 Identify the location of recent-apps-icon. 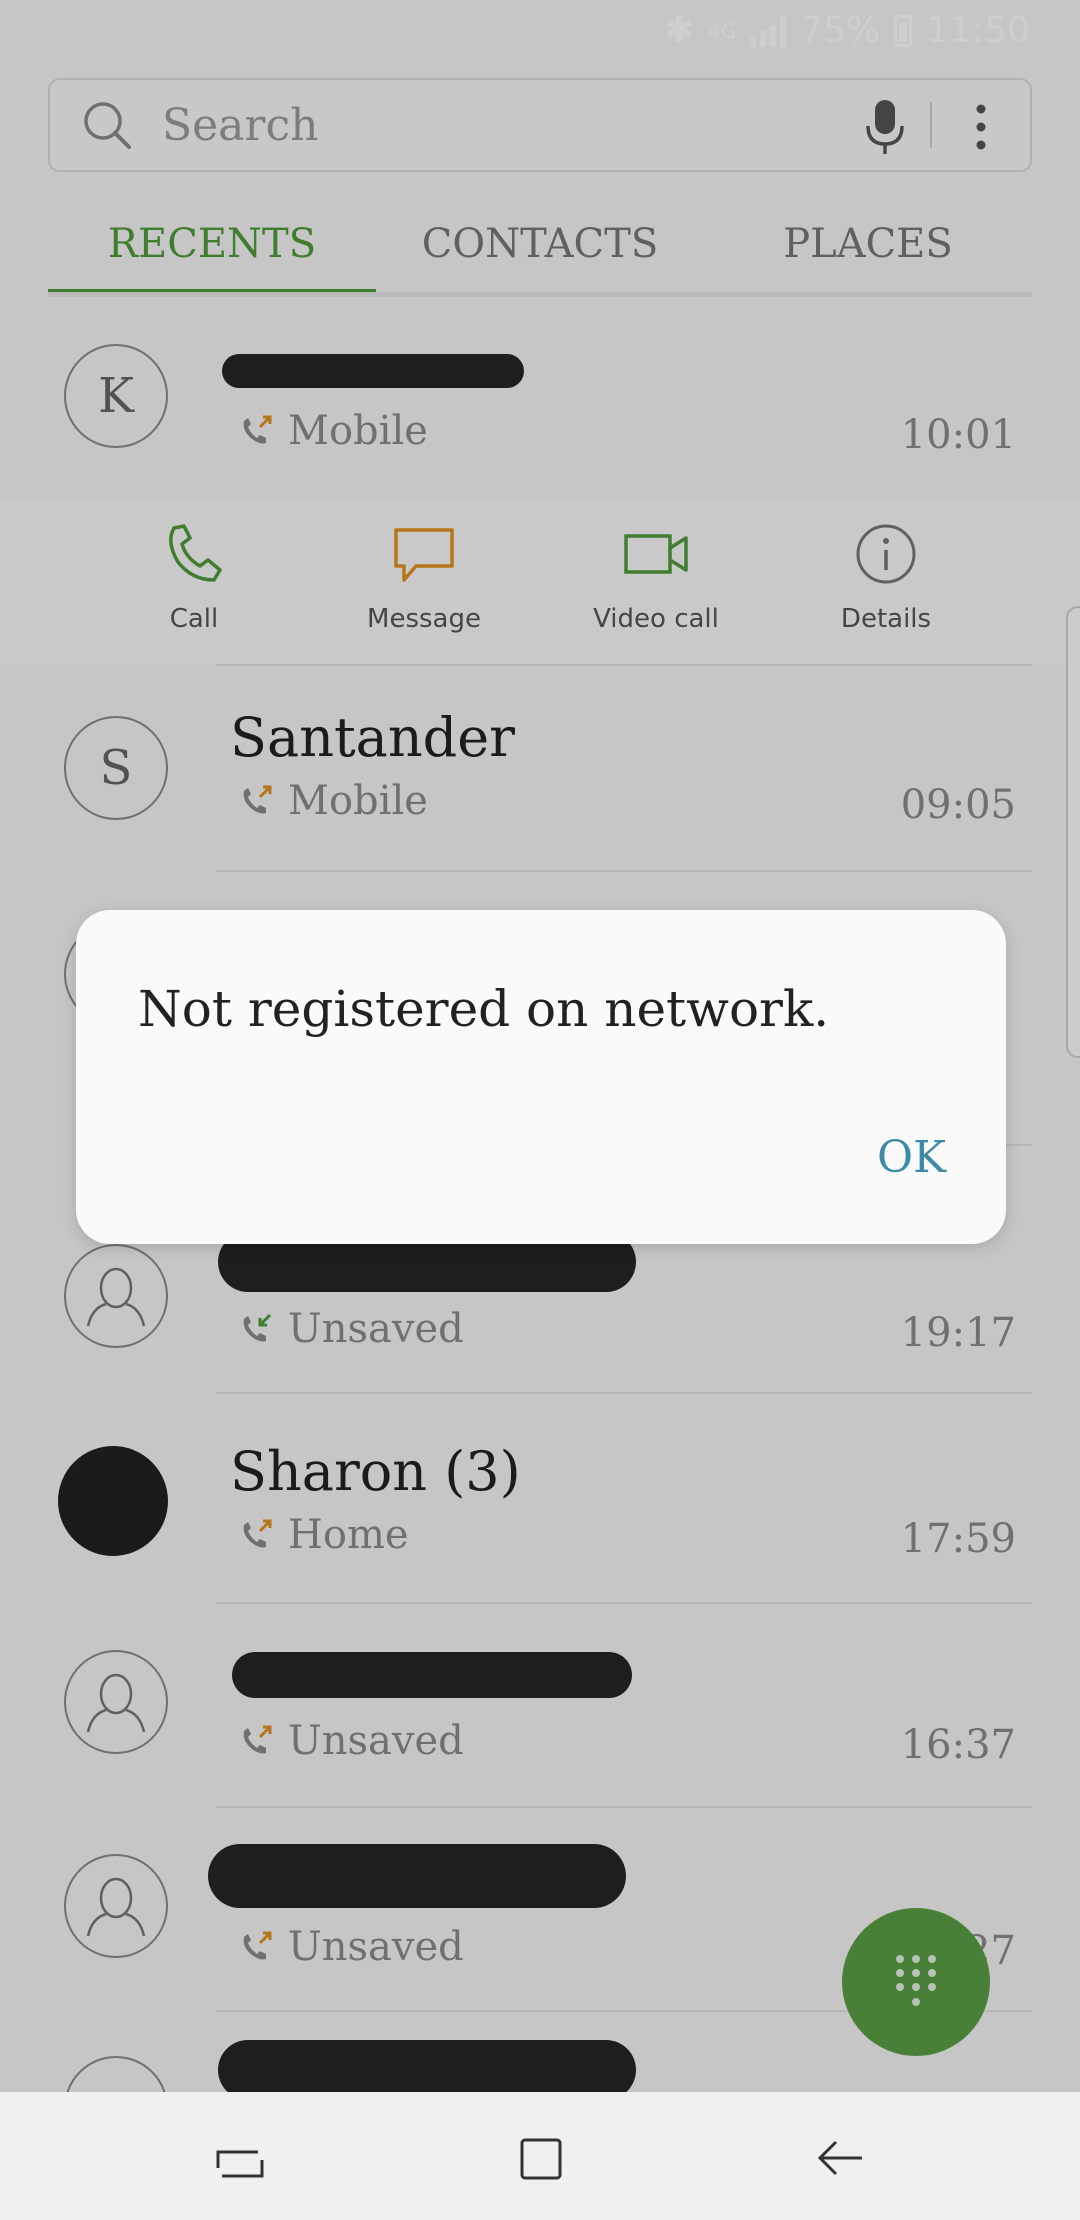
(240, 2158).